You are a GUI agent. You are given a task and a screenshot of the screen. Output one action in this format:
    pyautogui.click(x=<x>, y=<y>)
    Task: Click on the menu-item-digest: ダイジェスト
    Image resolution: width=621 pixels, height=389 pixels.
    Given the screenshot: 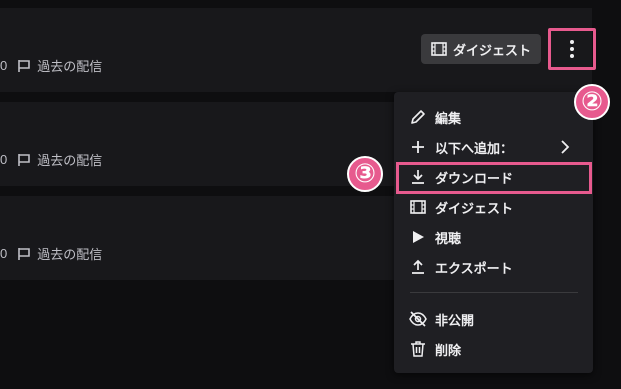 What is the action you would take?
    pyautogui.click(x=493, y=207)
    